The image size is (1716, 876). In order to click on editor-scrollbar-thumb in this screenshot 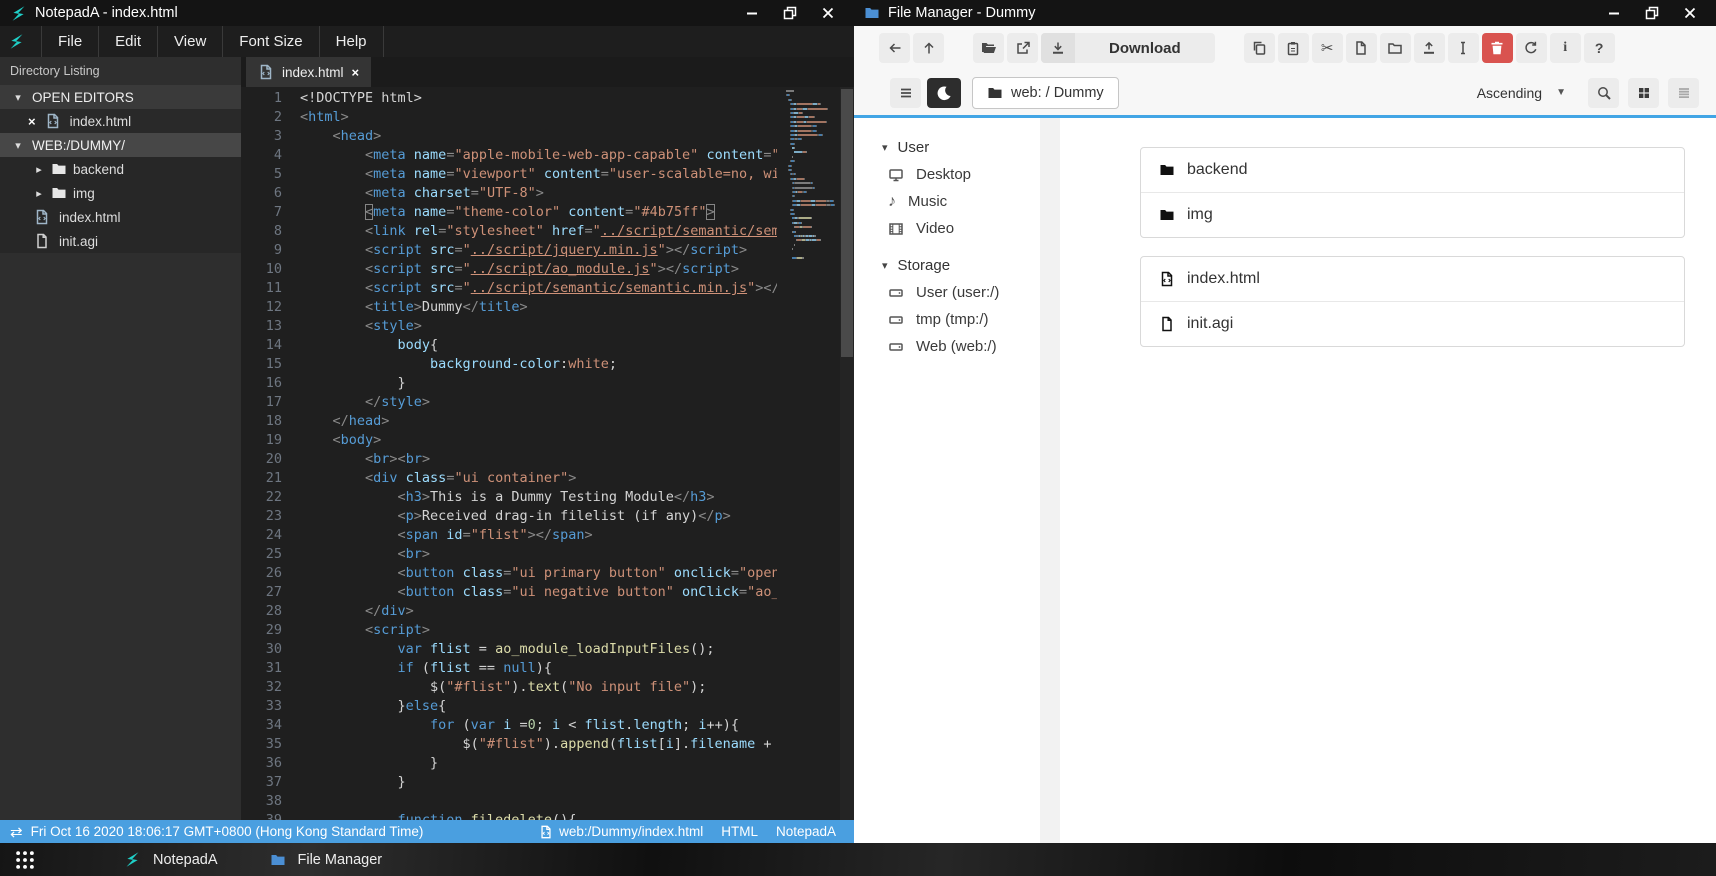, I will do `click(847, 223)`.